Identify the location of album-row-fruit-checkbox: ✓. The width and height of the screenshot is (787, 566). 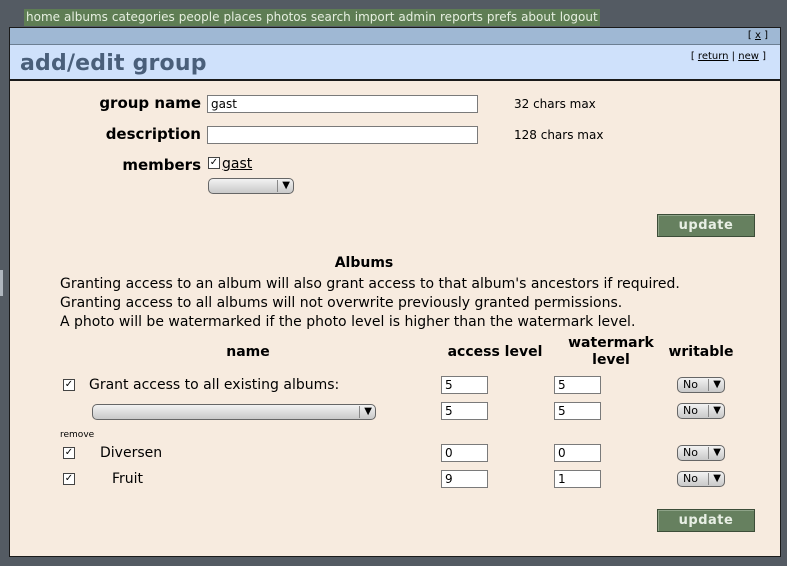
(69, 479).